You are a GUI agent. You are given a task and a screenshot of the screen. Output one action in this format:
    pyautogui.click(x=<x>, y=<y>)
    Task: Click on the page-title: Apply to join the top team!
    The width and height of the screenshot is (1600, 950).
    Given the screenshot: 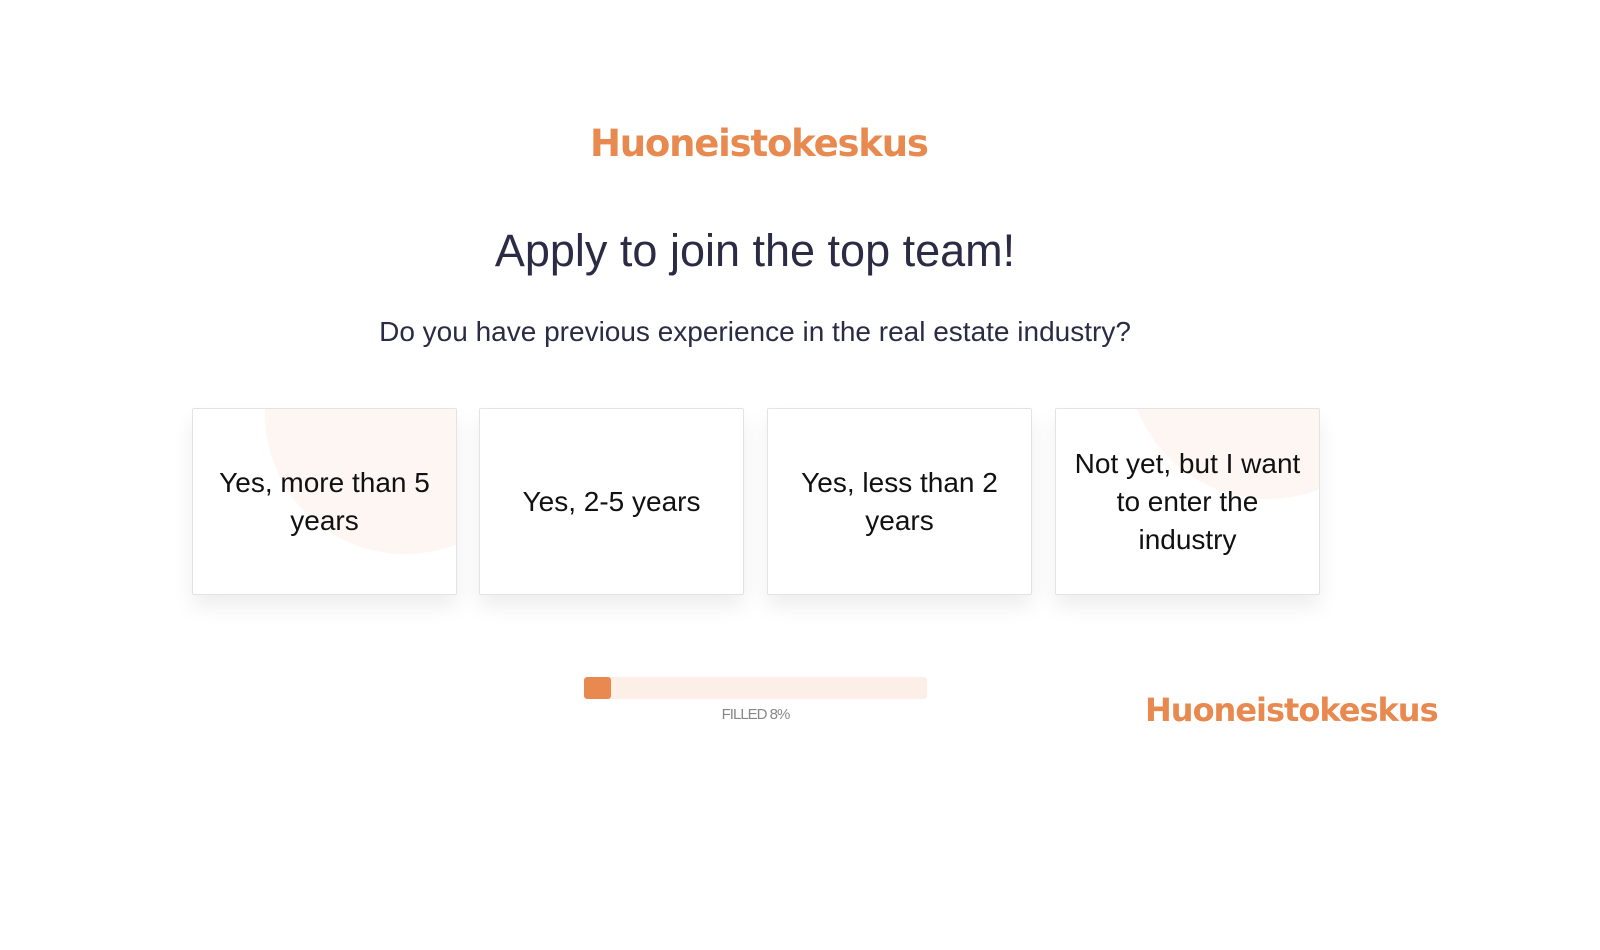 What is the action you would take?
    pyautogui.click(x=755, y=250)
    